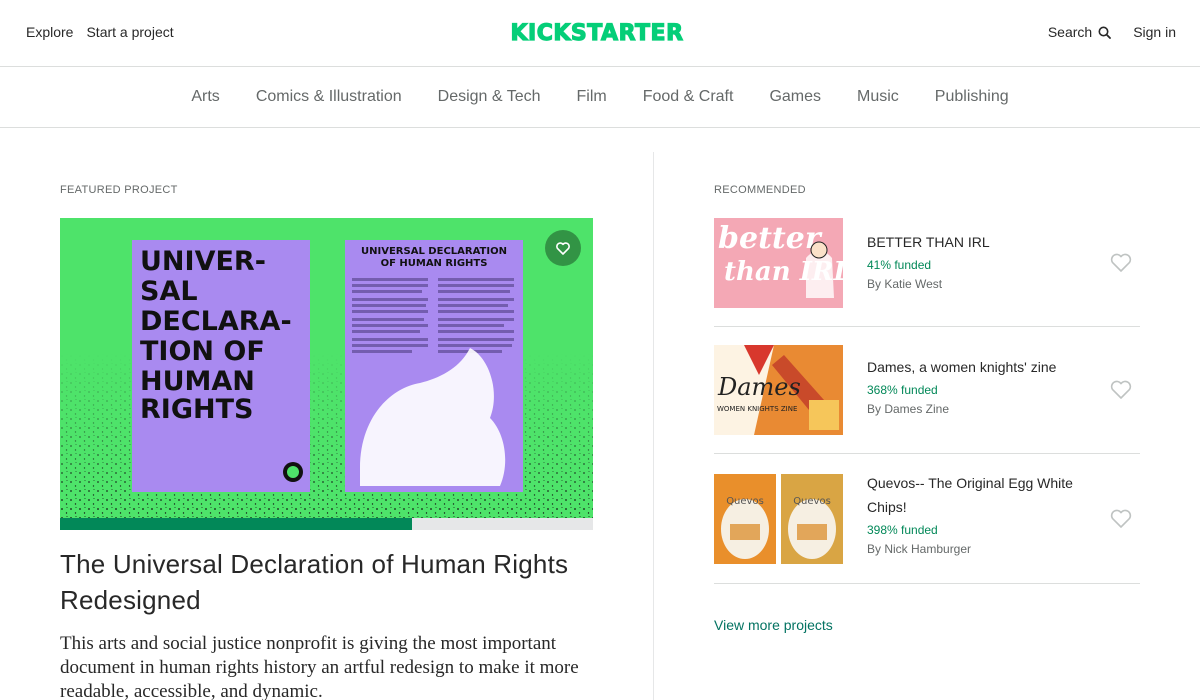  What do you see at coordinates (489, 97) in the screenshot?
I see `category-design-tech: Design & Tech` at bounding box center [489, 97].